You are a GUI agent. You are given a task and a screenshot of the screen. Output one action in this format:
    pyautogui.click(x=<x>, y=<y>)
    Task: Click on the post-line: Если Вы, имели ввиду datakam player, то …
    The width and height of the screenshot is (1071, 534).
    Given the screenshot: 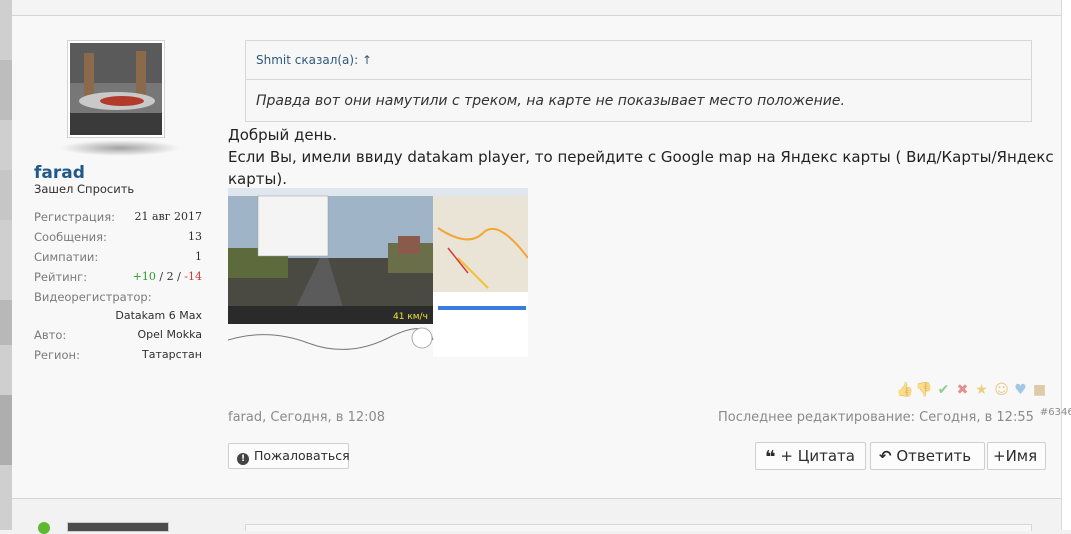 What is the action you would take?
    pyautogui.click(x=641, y=157)
    